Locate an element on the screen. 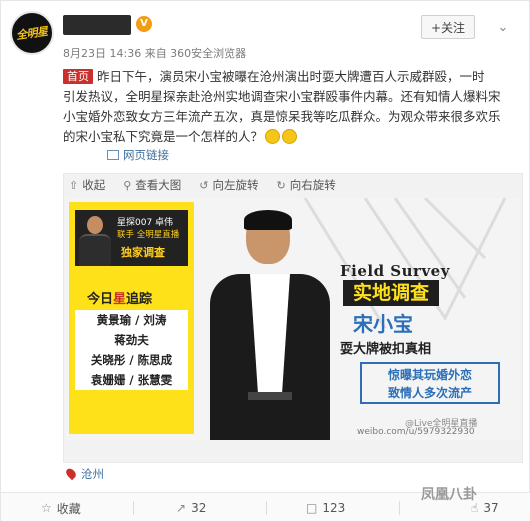 The height and width of the screenshot is (521, 530). collect-label: 收藏 is located at coordinates (68, 508).